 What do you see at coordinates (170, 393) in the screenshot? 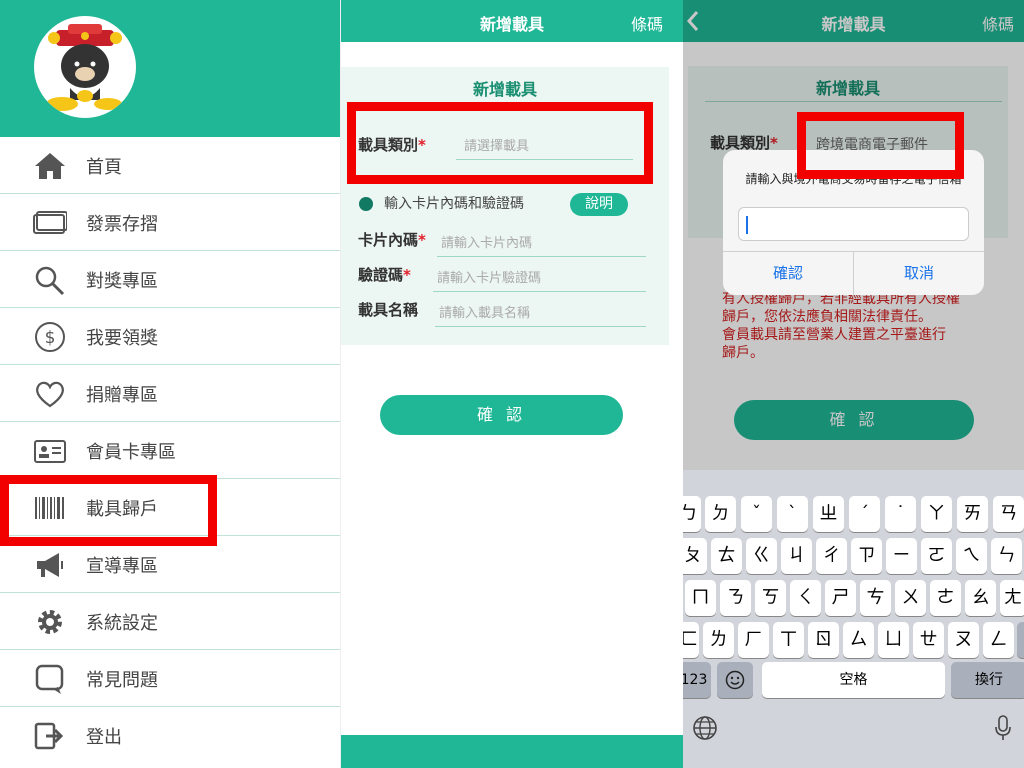
I see `menu-item-donation: 捐贈專區` at bounding box center [170, 393].